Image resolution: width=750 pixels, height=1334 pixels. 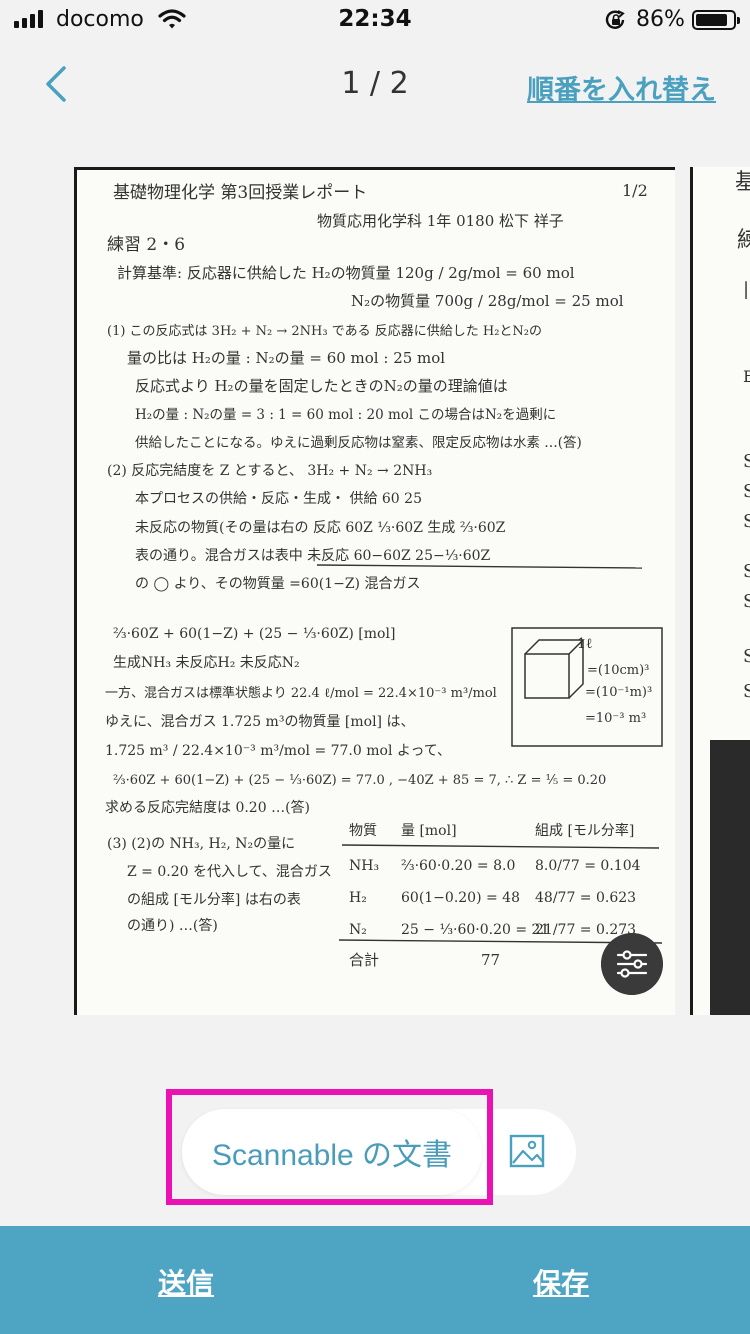 What do you see at coordinates (364, 960) in the screenshot?
I see `table-total-cell: 合計` at bounding box center [364, 960].